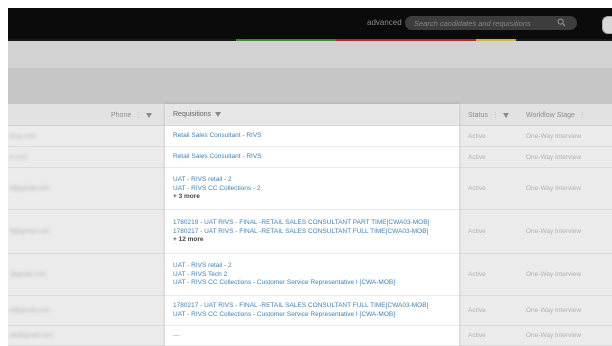 This screenshot has height=346, width=612. What do you see at coordinates (314, 240) in the screenshot?
I see `more-requisitions-link: + 12 more` at bounding box center [314, 240].